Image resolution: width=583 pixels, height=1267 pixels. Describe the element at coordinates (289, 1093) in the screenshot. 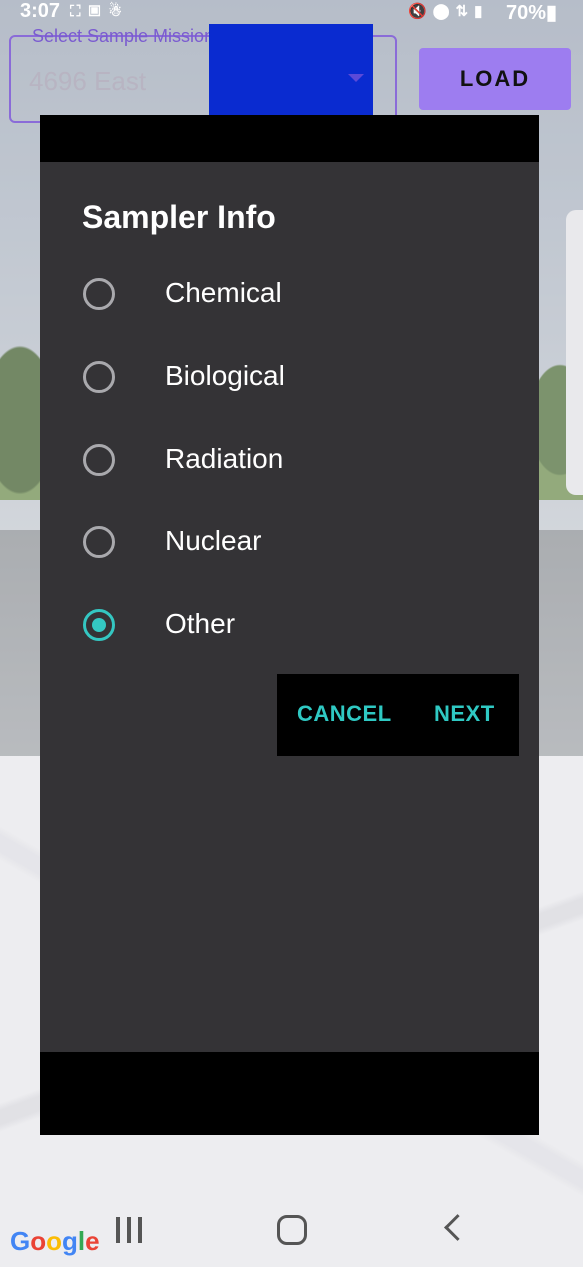

I see `dialog-footer-bar` at that location.